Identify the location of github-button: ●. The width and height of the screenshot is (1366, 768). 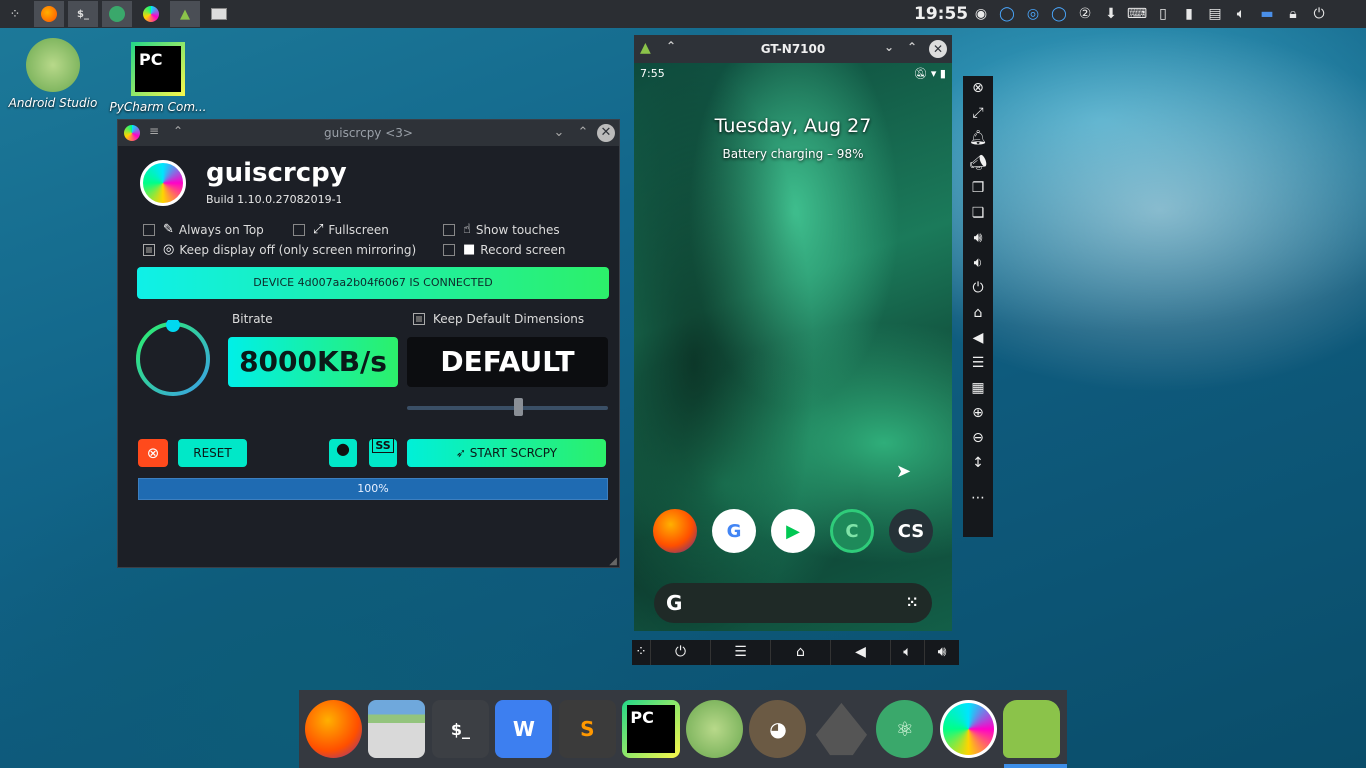
(343, 453).